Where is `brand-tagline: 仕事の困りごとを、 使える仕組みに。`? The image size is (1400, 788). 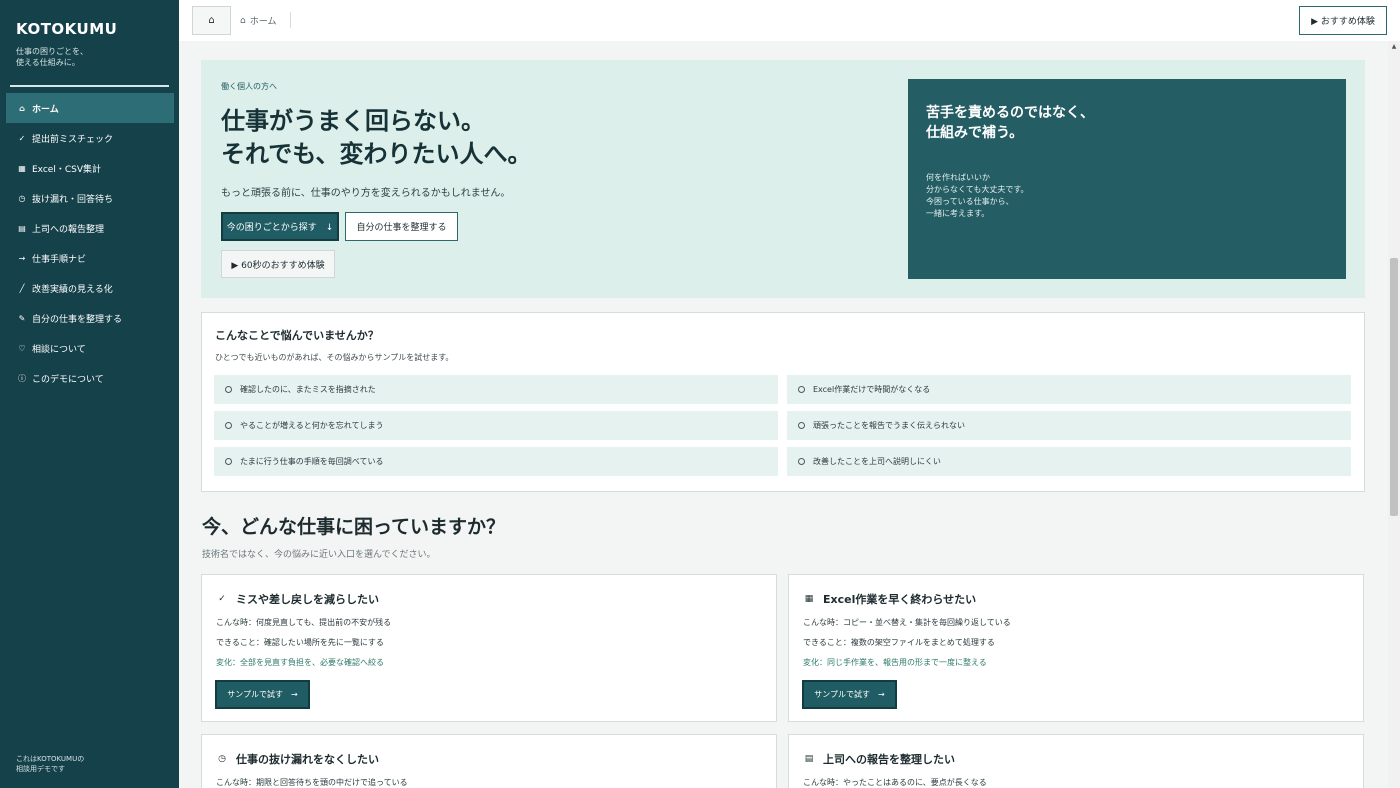
brand-tagline: 仕事の困りごとを、 使える仕組みに。 is located at coordinates (52, 57).